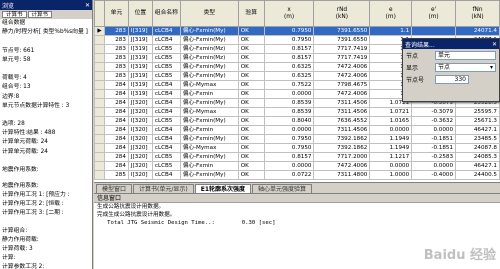  Describe the element at coordinates (391, 157) in the screenshot. I see `table-cell: 1.1217` at that location.